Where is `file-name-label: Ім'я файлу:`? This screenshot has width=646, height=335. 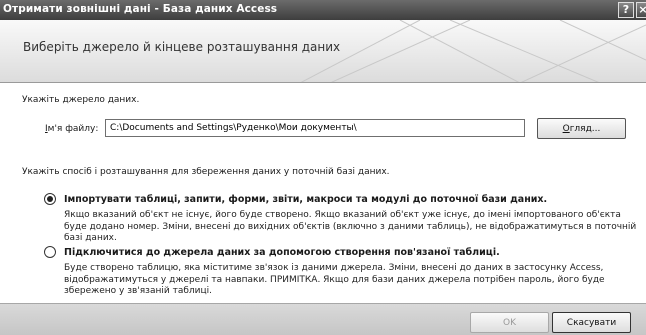 file-name-label: Ім'я файлу: is located at coordinates (71, 129).